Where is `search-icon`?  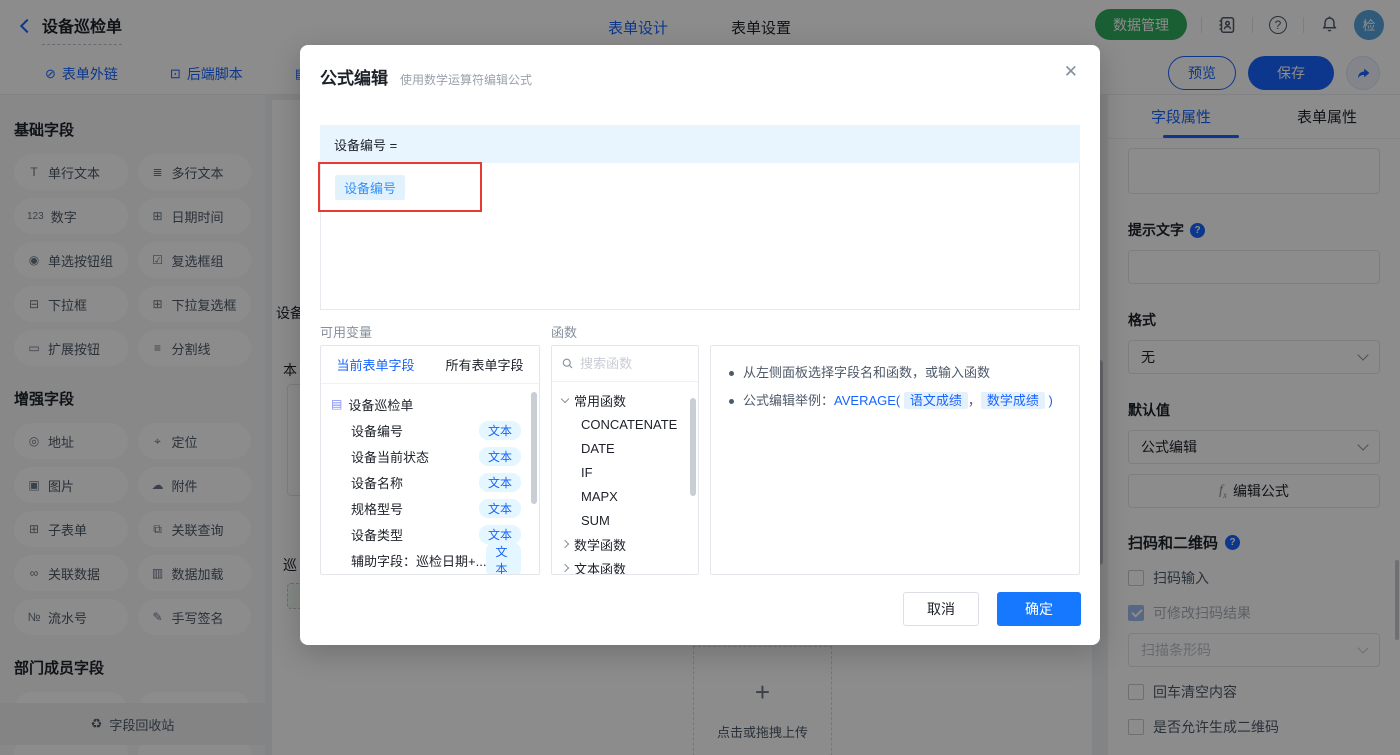 search-icon is located at coordinates (567, 363).